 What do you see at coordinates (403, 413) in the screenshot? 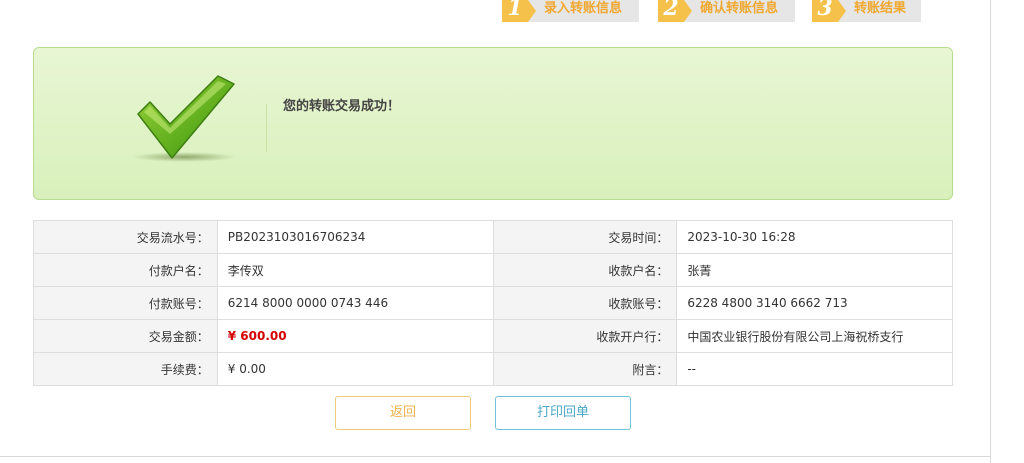
I see `back-button: 返回` at bounding box center [403, 413].